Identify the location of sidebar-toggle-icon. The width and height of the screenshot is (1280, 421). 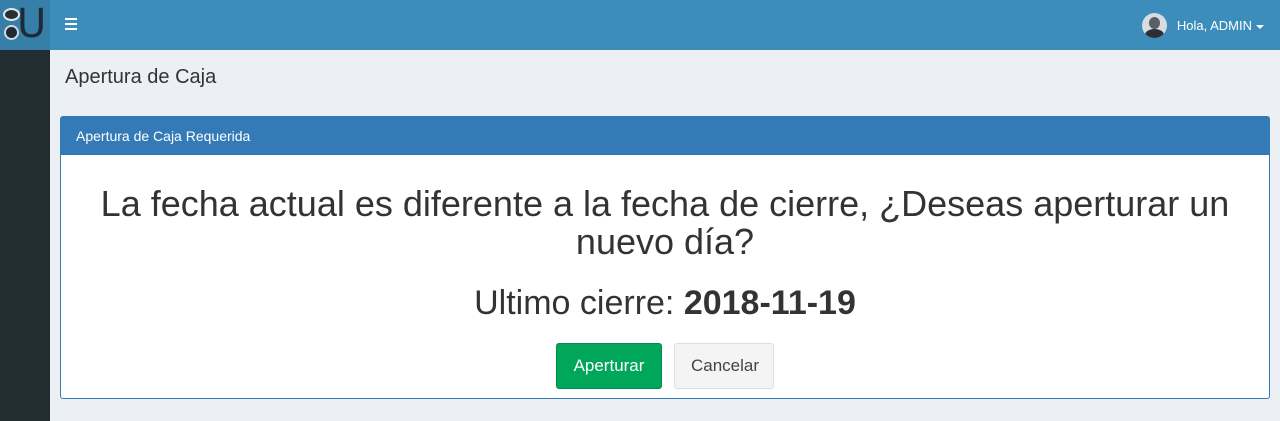
(71, 24).